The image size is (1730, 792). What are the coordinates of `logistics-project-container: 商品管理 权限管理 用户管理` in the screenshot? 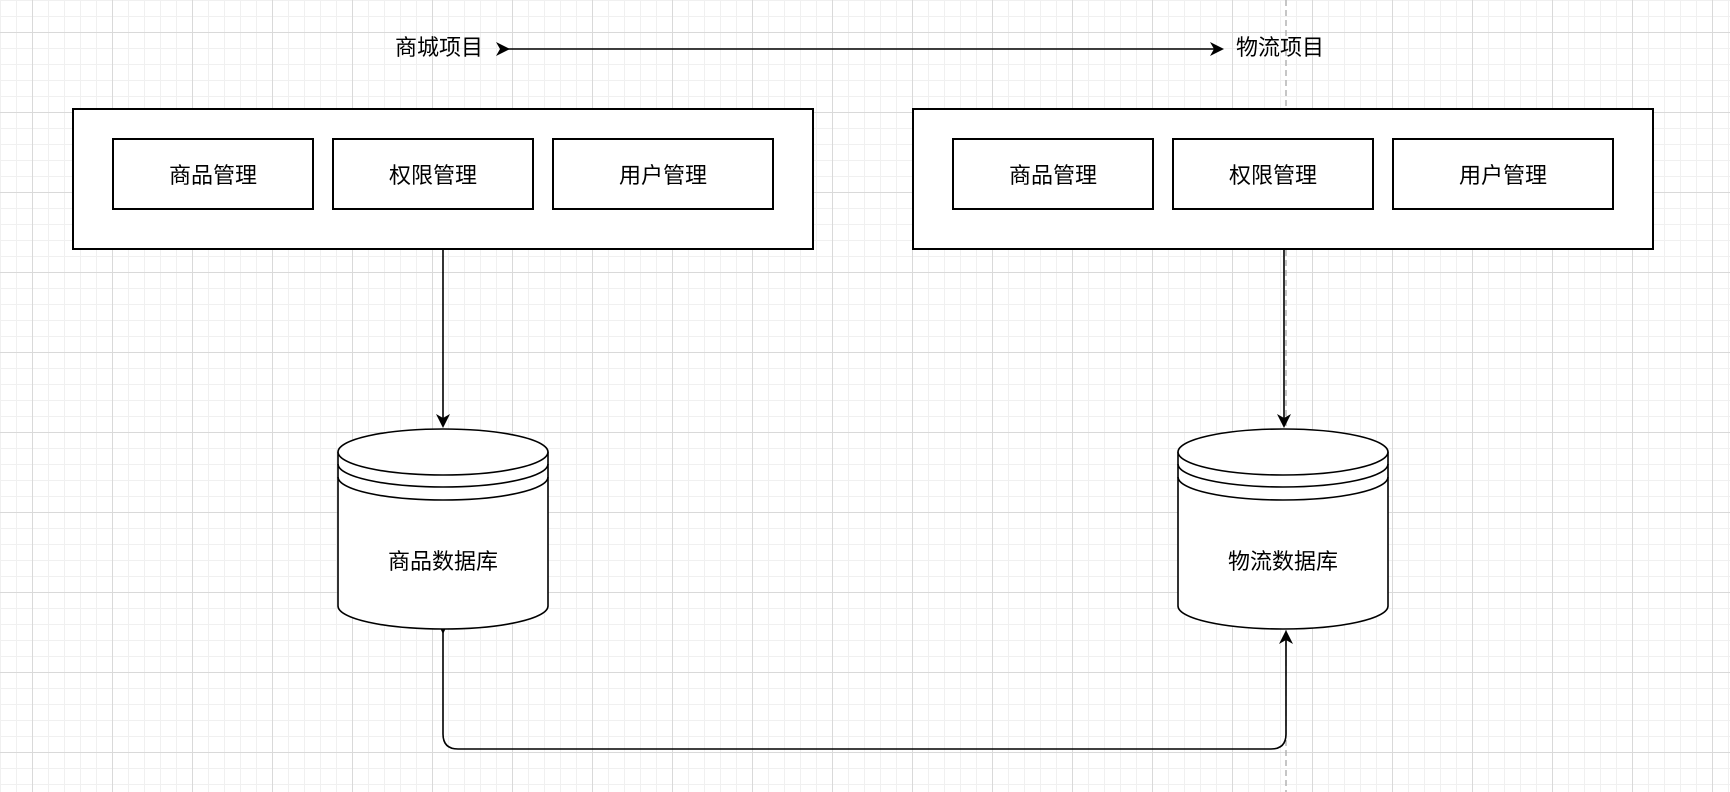 It's located at (1283, 179).